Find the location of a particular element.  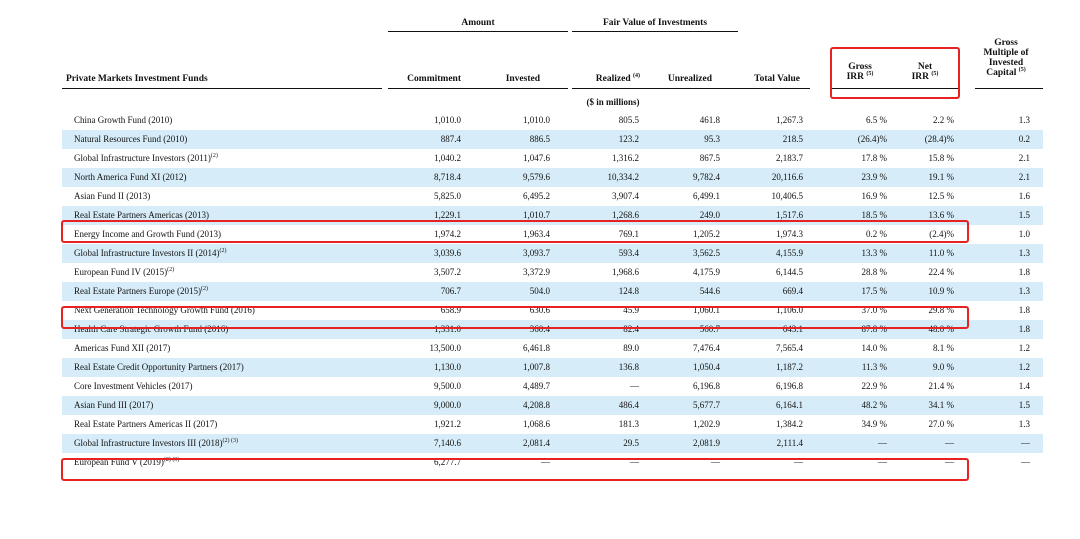

cell-realized: 124.8 is located at coordinates (628, 291).